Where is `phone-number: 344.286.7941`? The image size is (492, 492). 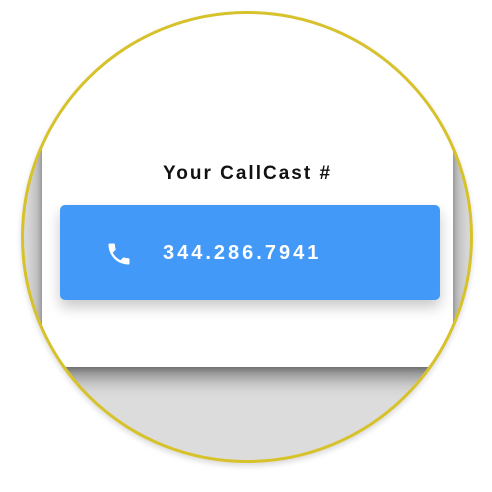 phone-number: 344.286.7941 is located at coordinates (242, 253).